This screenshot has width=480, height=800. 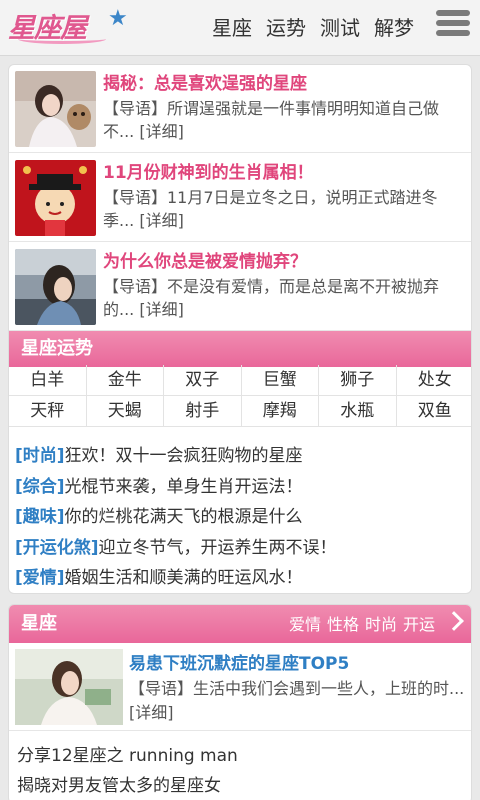 What do you see at coordinates (232, 26) in the screenshot?
I see `nav-item-constellation: 星座` at bounding box center [232, 26].